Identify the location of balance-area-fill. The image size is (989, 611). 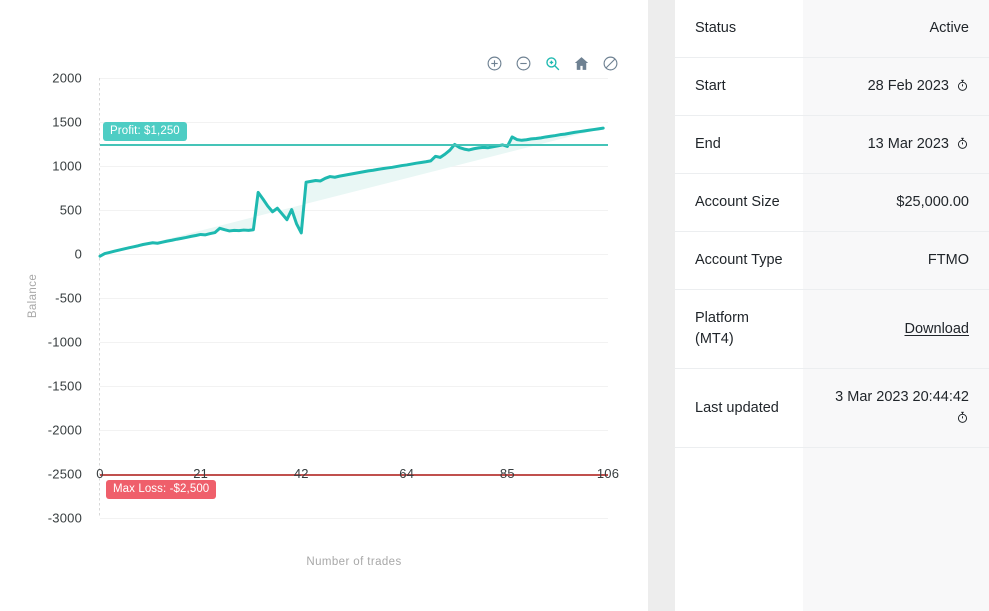
(352, 192).